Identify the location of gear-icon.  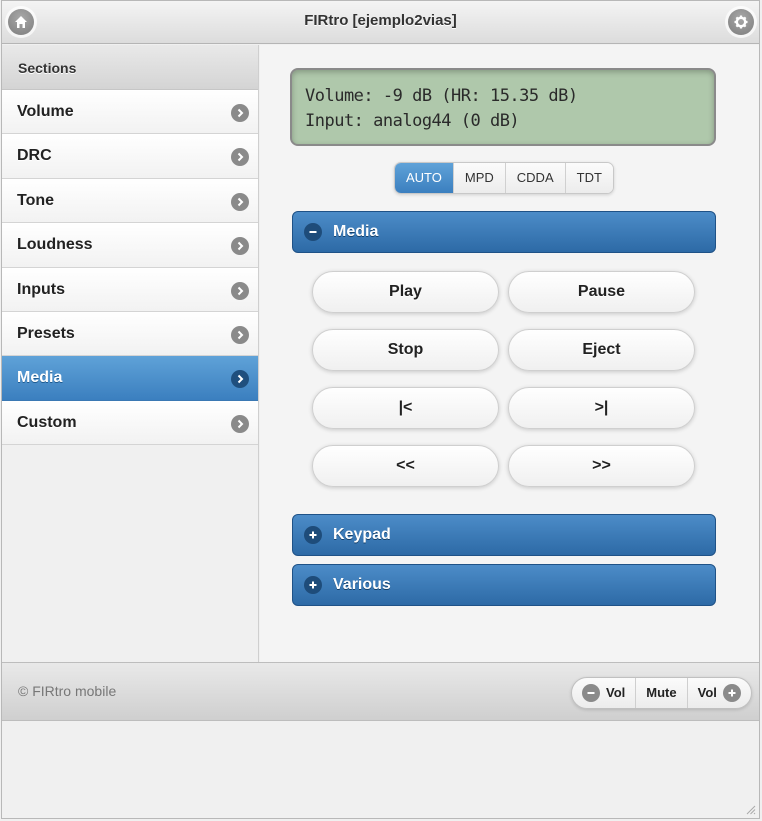
(741, 22).